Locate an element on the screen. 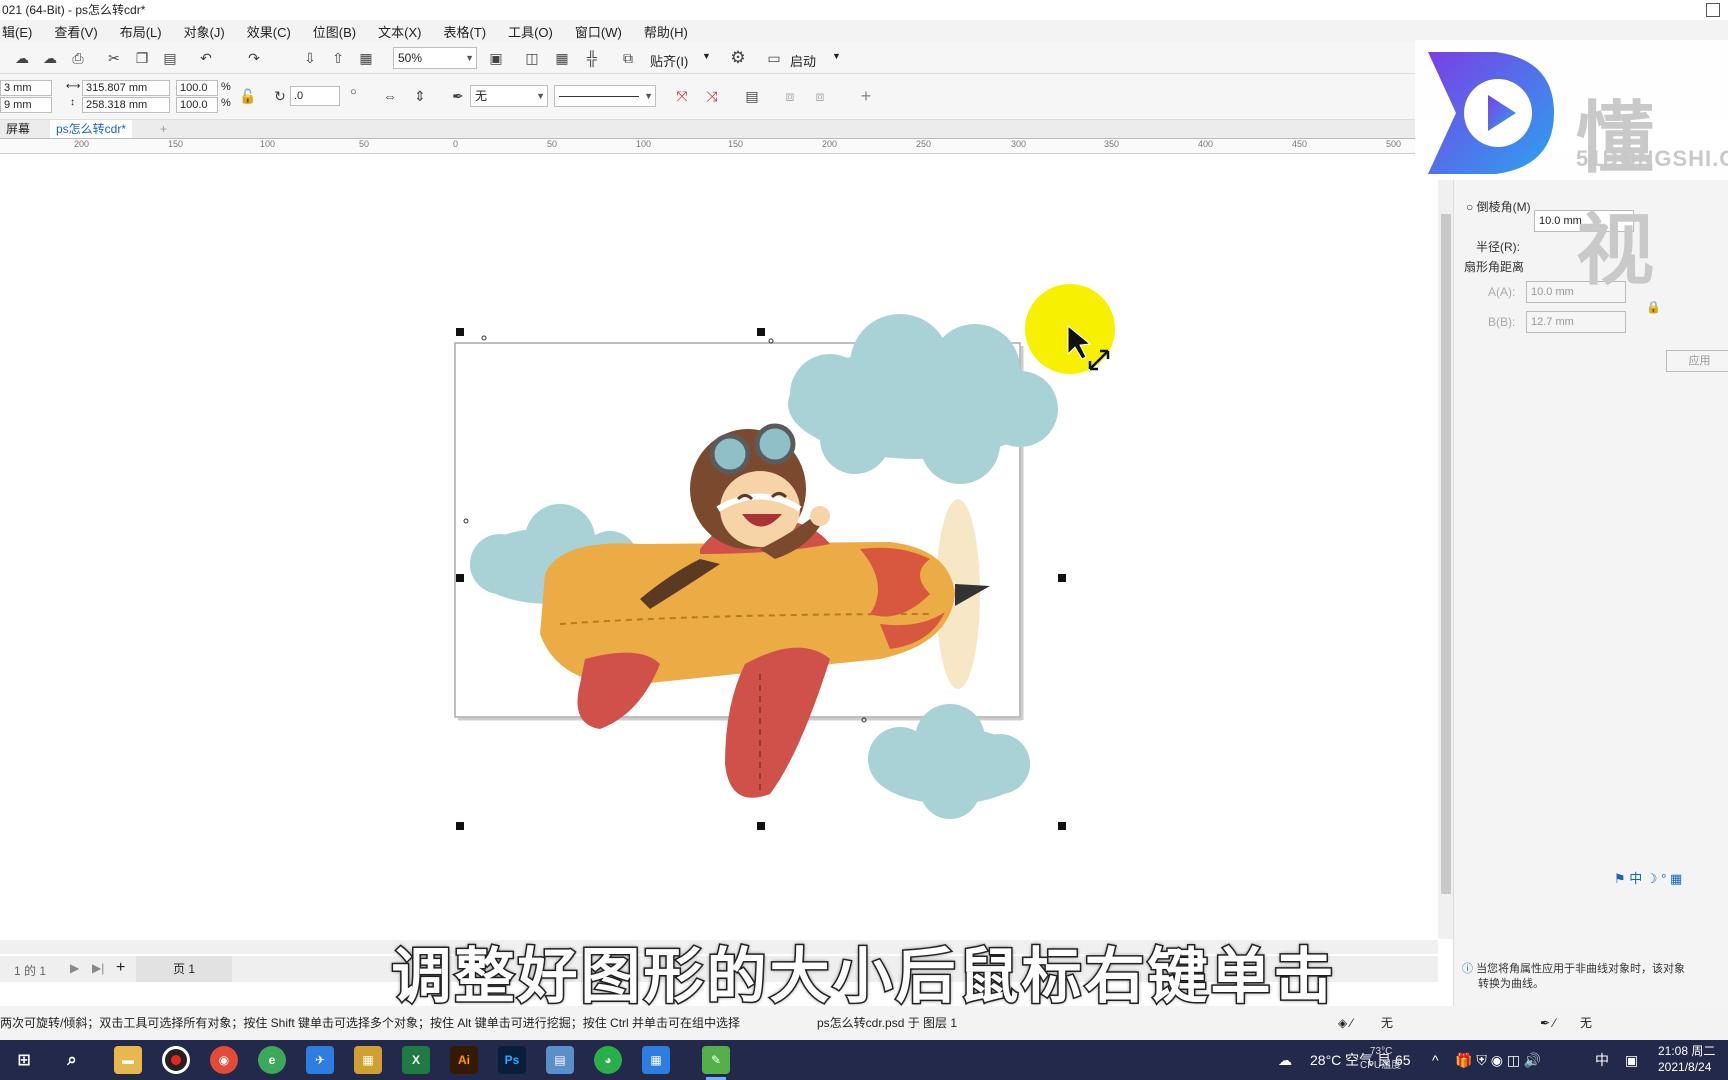 The width and height of the screenshot is (1728, 1080). notes-icon: ▤ is located at coordinates (560, 1060).